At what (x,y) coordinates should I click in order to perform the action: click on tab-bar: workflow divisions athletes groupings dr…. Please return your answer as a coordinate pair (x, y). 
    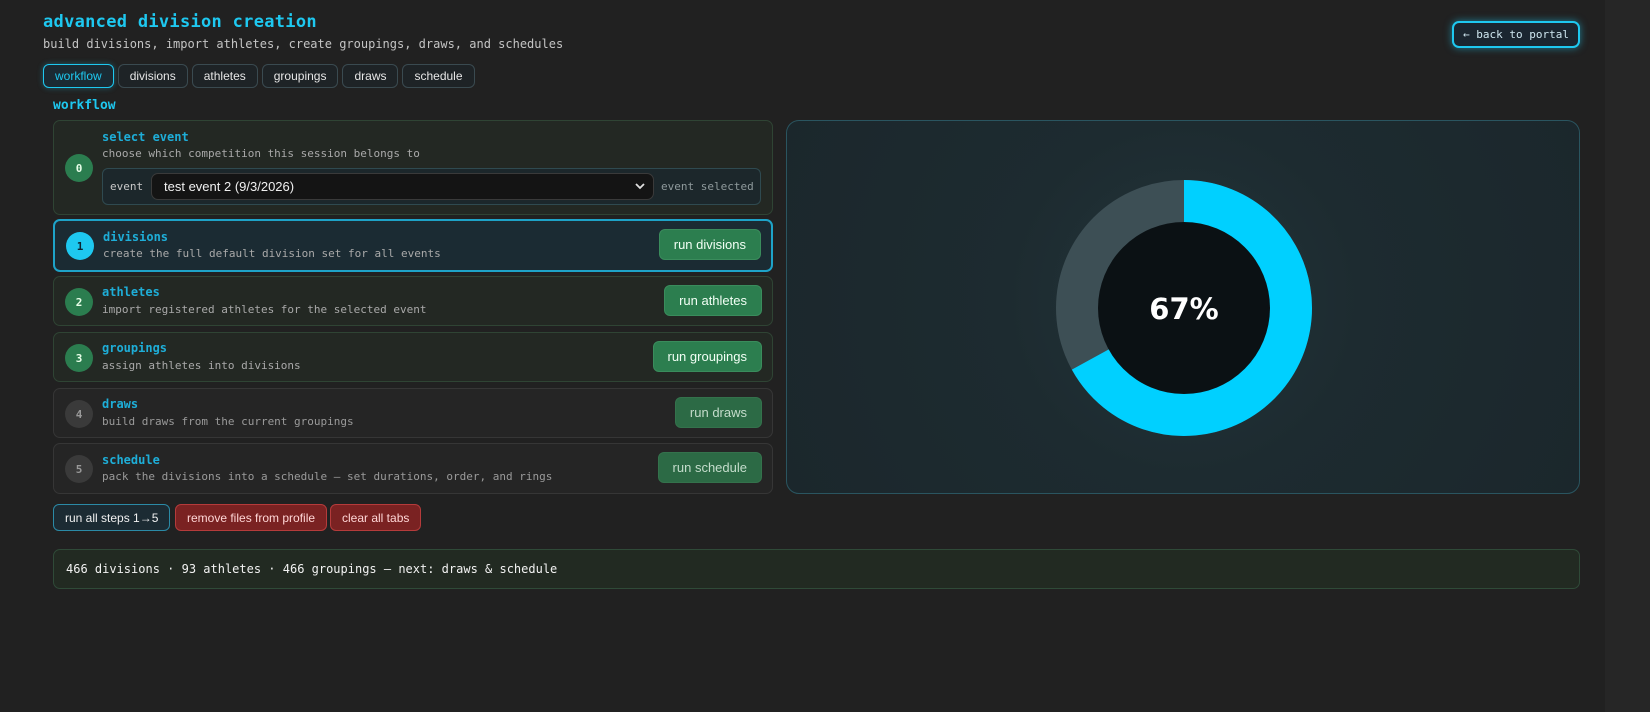
    Looking at the image, I should click on (259, 76).